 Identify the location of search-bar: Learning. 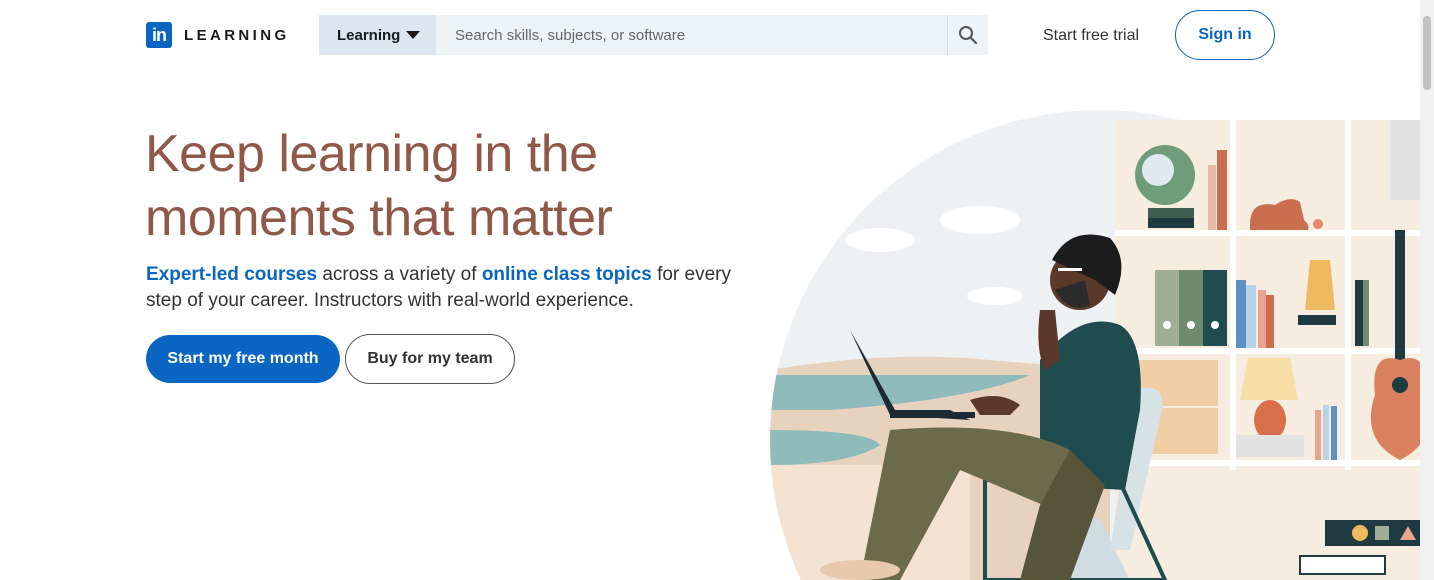
(653, 35).